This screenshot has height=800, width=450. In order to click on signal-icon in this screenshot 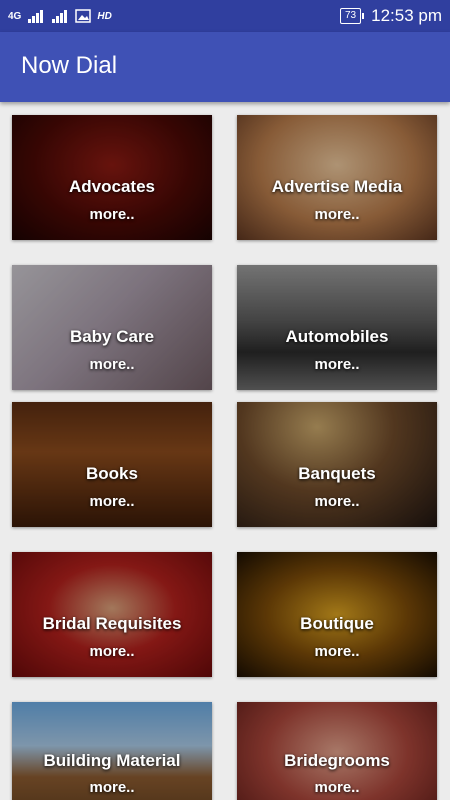, I will do `click(36, 16)`.